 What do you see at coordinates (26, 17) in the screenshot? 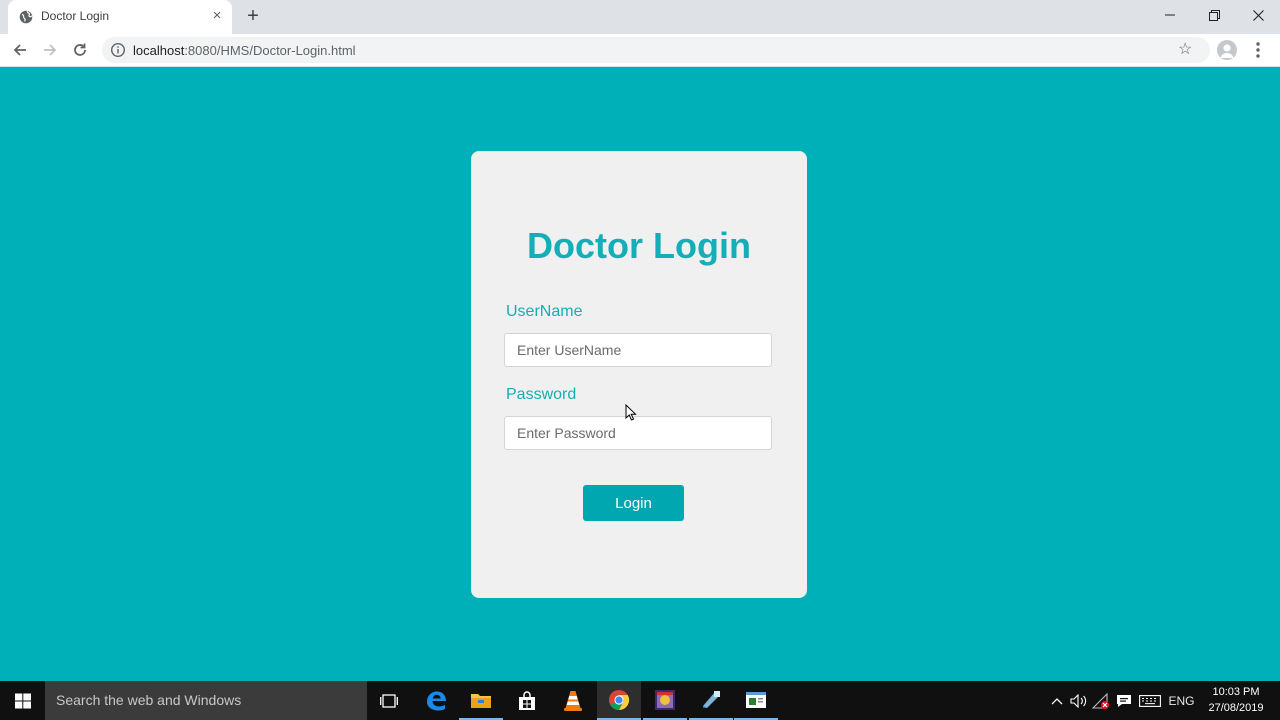
I see `globe-icon` at bounding box center [26, 17].